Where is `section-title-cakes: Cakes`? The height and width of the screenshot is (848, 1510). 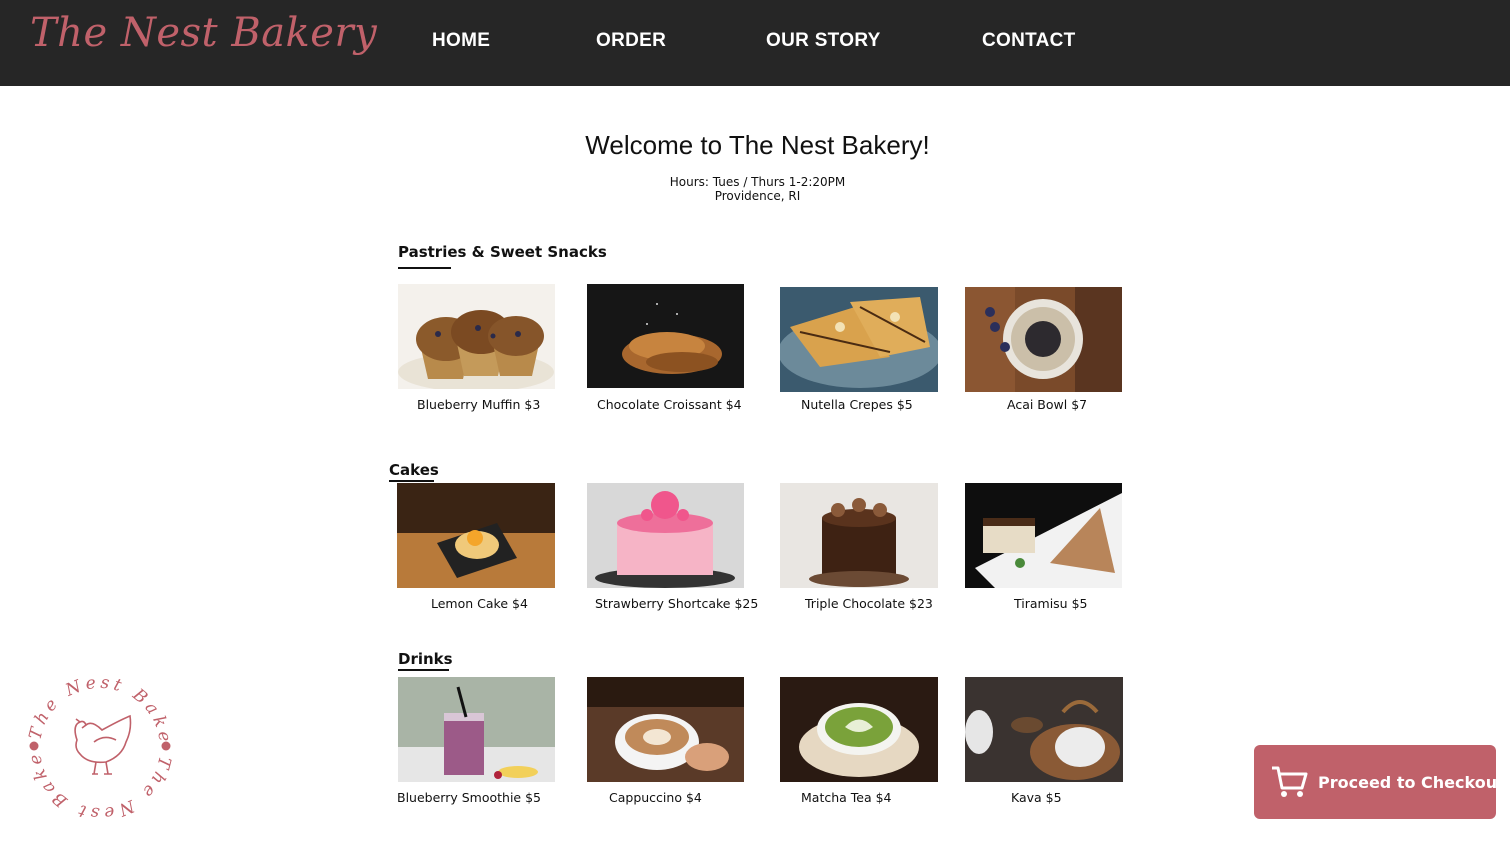 section-title-cakes: Cakes is located at coordinates (414, 471).